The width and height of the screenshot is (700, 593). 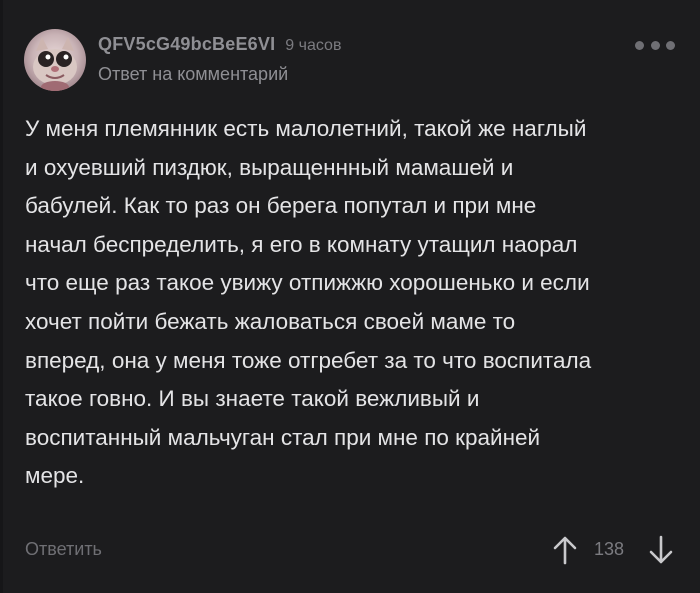 I want to click on author-name: QFV5cG49bcBeE6VI, so click(x=186, y=44).